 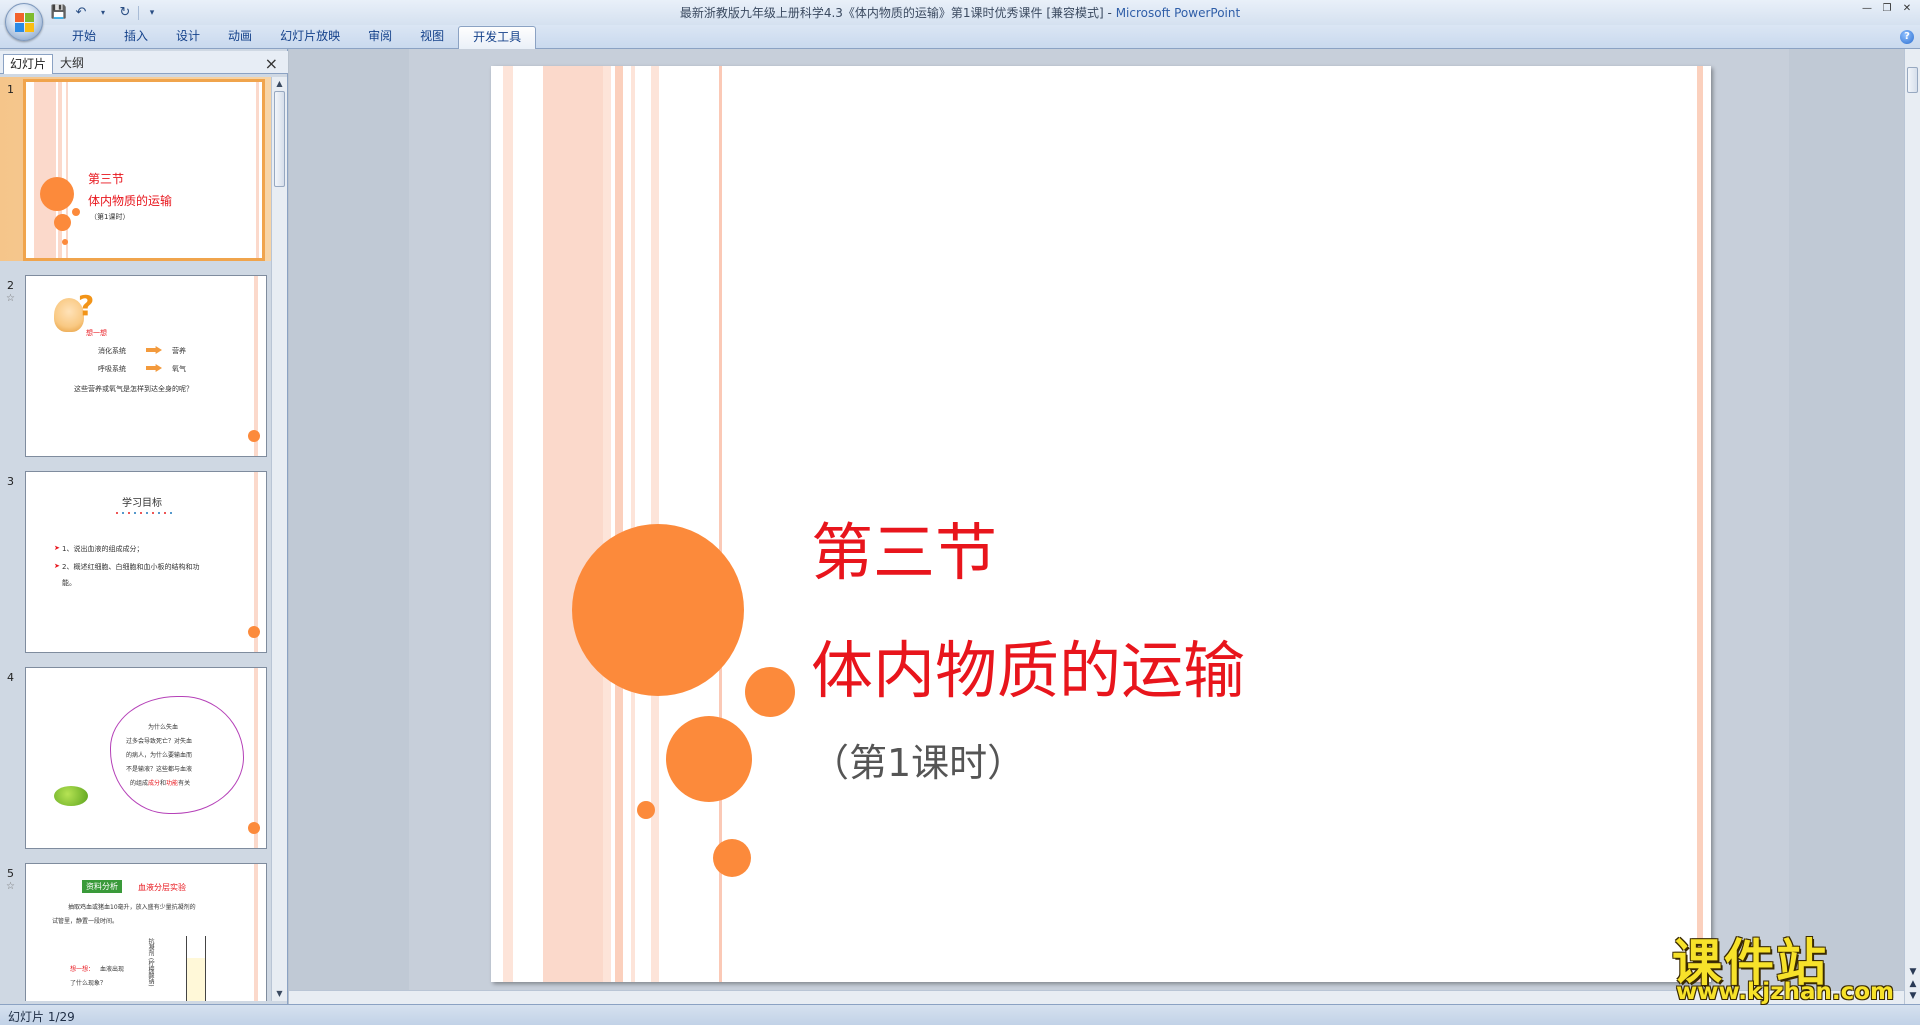 I want to click on thumb-subtitle: 体内物质的运输, so click(x=130, y=201).